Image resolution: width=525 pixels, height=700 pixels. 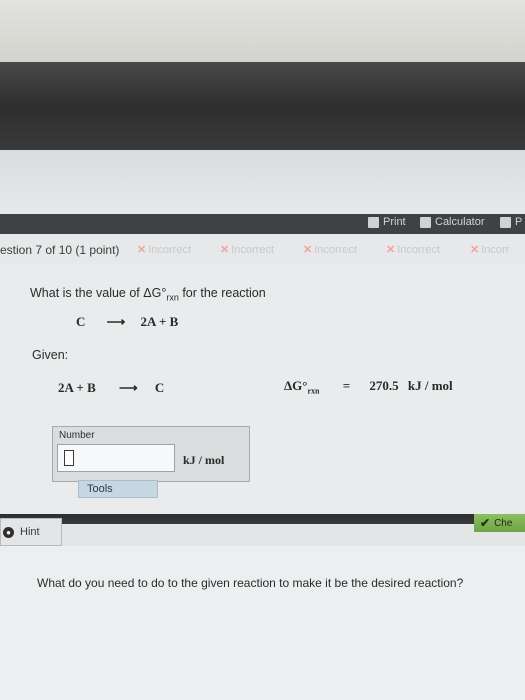 What do you see at coordinates (519, 222) in the screenshot?
I see `periodic-table-label: P` at bounding box center [519, 222].